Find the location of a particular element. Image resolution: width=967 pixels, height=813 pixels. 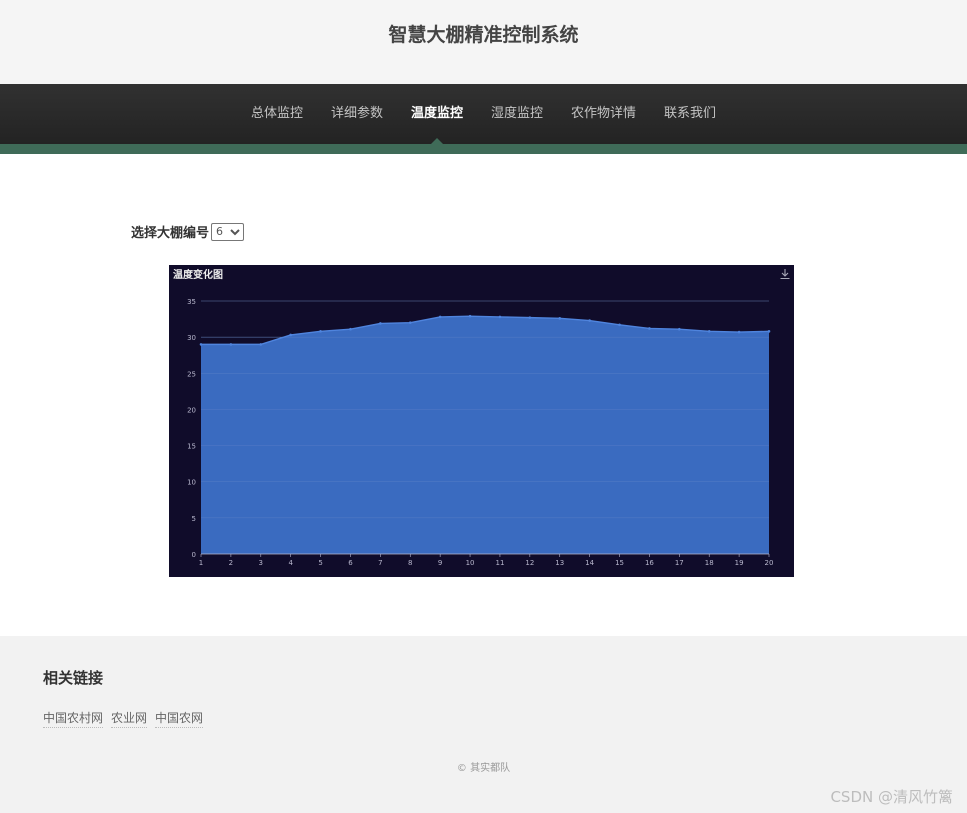

y-tick-label: 15 is located at coordinates (191, 447).